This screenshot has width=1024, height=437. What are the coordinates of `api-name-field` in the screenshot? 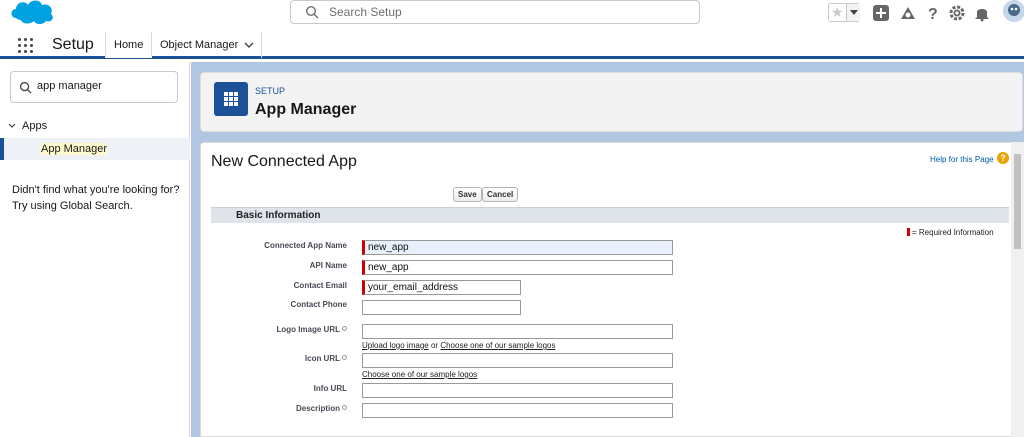 It's located at (517, 267).